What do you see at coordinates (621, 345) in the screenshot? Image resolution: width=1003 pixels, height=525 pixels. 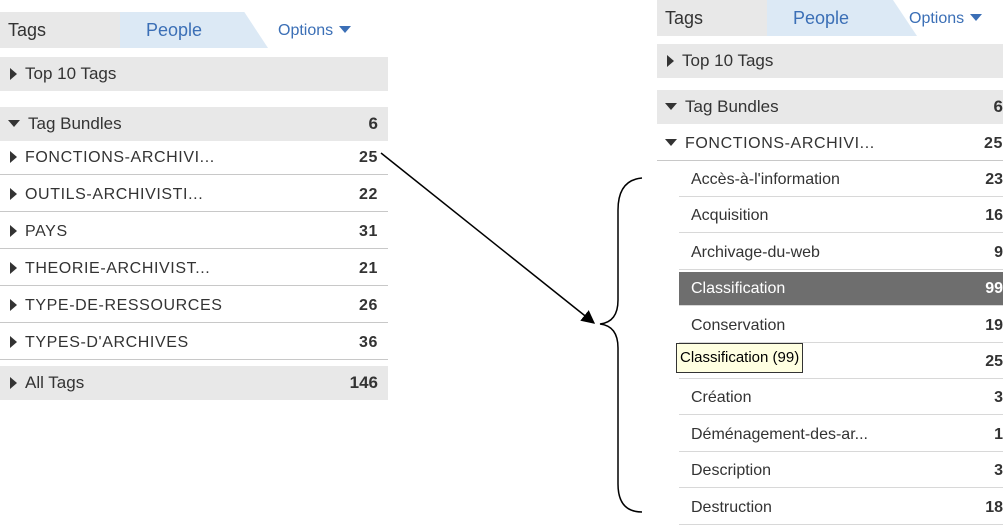 I see `curly-brace` at bounding box center [621, 345].